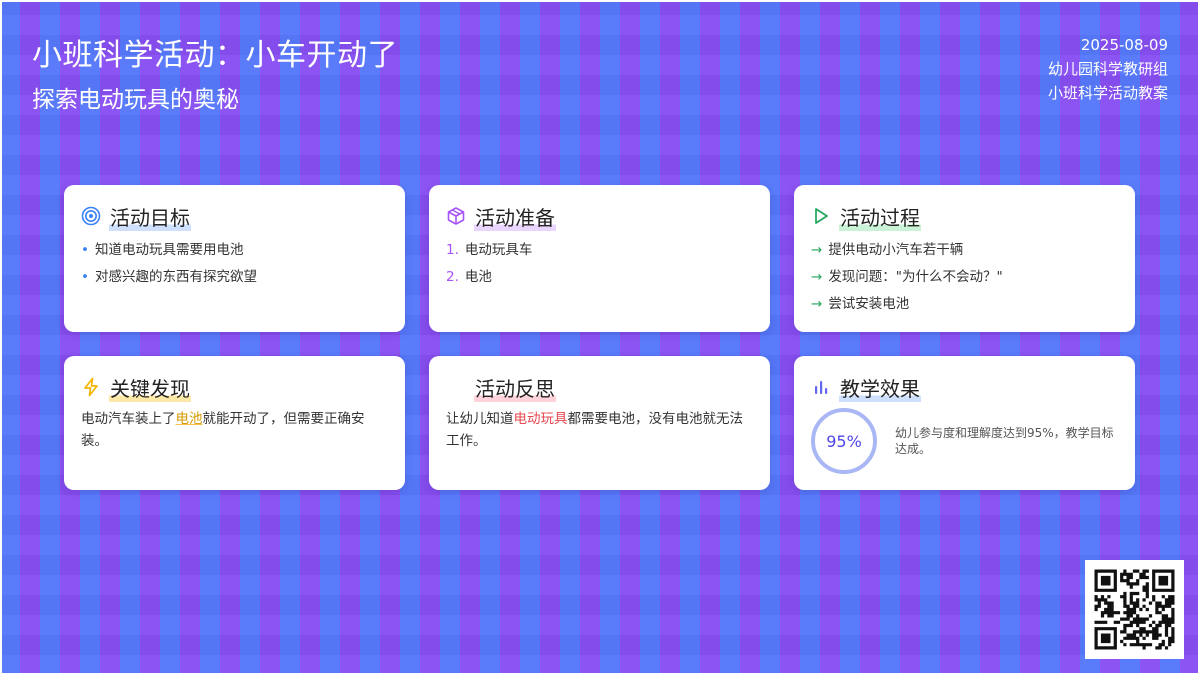 This screenshot has height=675, width=1200. What do you see at coordinates (452, 250) in the screenshot?
I see `list-number: 1.` at bounding box center [452, 250].